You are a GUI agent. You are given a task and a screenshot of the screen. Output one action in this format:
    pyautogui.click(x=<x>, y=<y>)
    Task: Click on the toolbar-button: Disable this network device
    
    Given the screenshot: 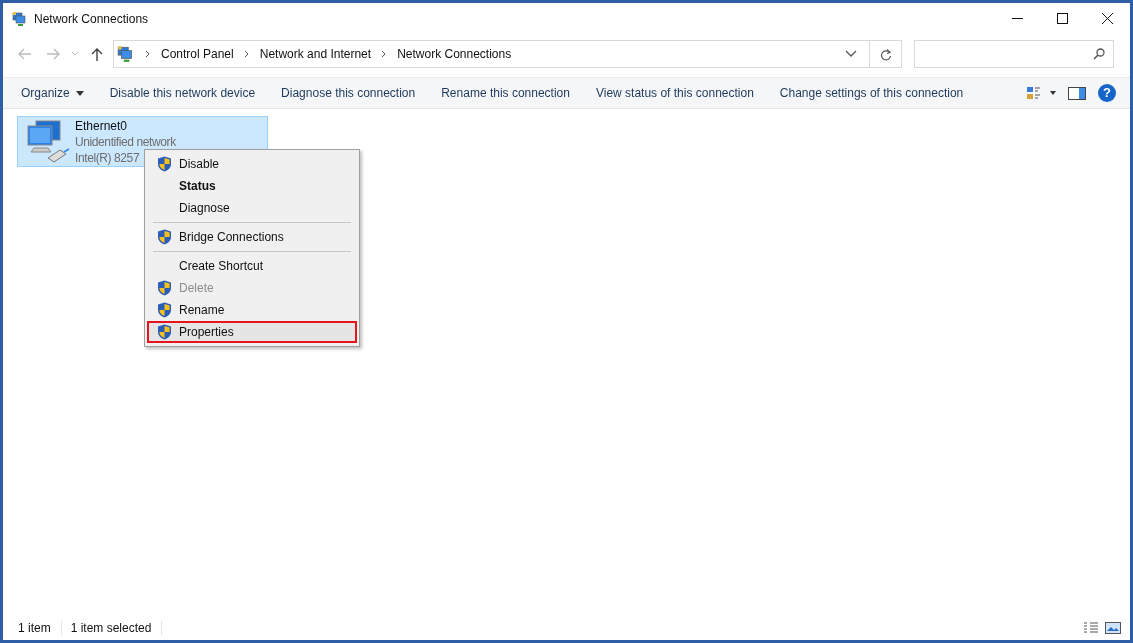 What is the action you would take?
    pyautogui.click(x=182, y=93)
    